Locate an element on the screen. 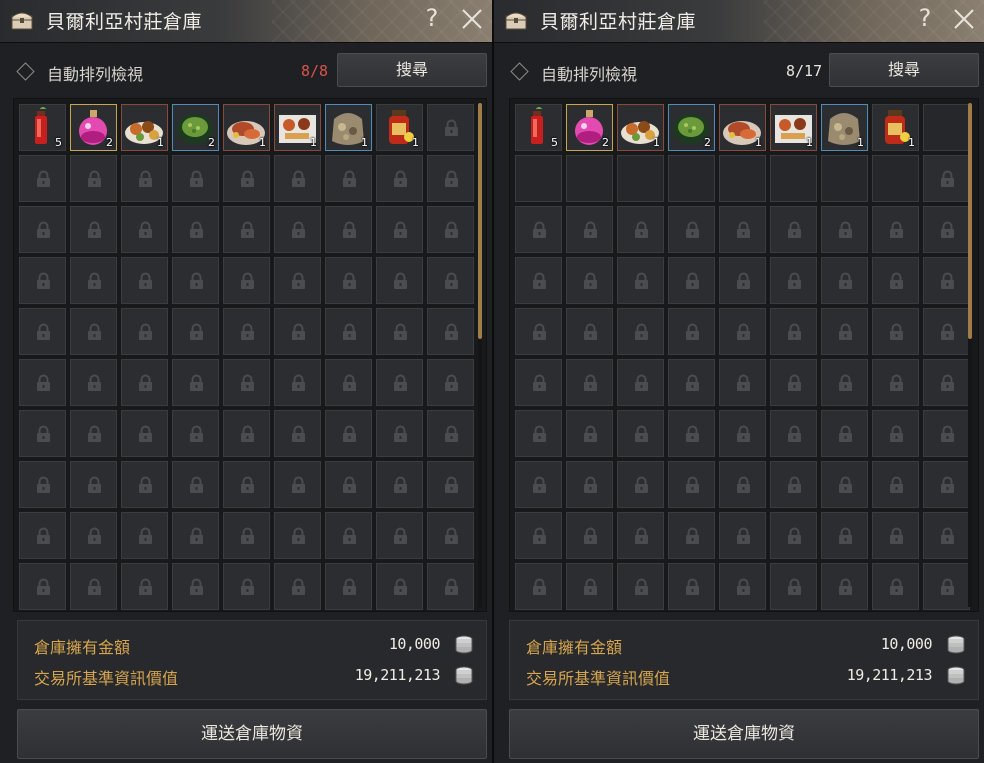 The width and height of the screenshot is (984, 763). silver-coin-icon is located at coordinates (956, 644).